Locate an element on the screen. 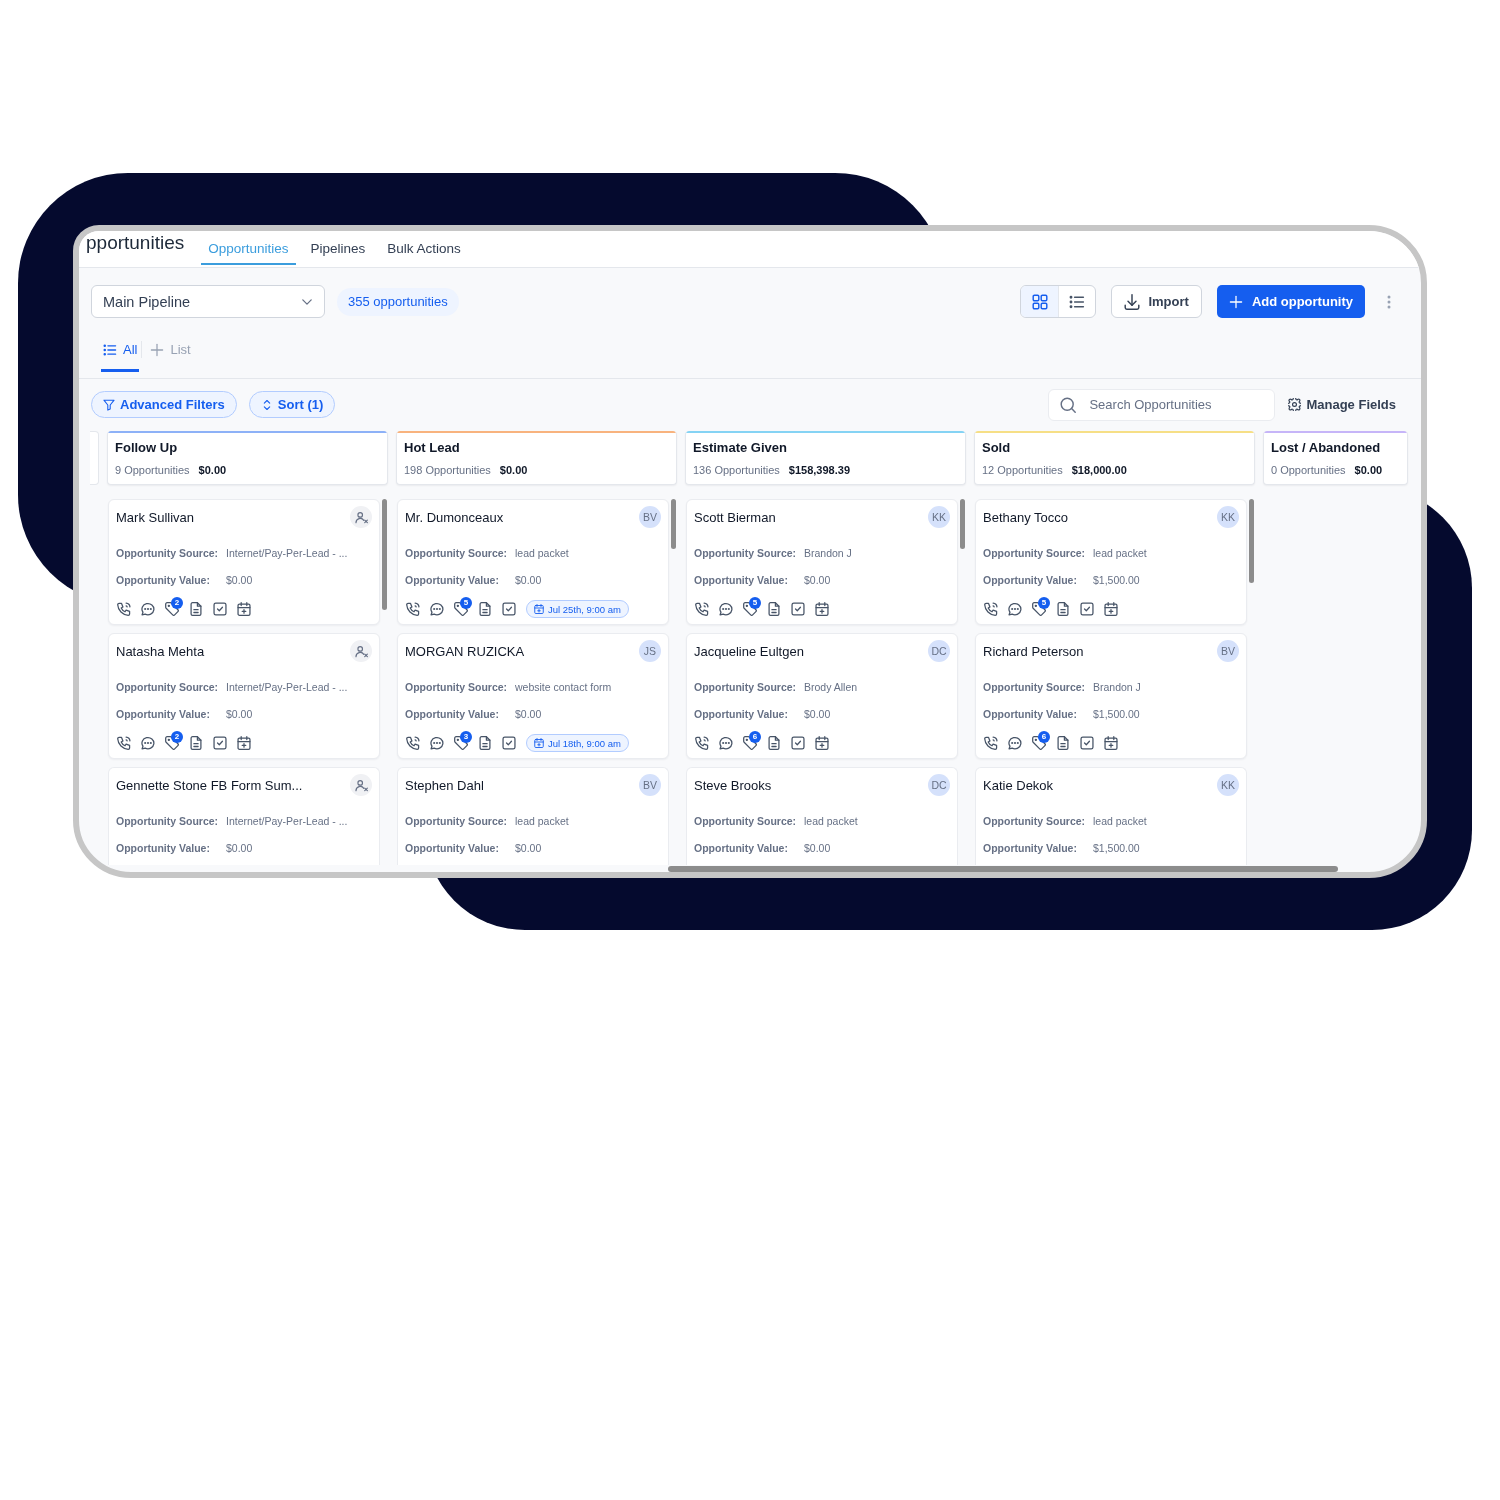  column-title: Sold is located at coordinates (997, 447).